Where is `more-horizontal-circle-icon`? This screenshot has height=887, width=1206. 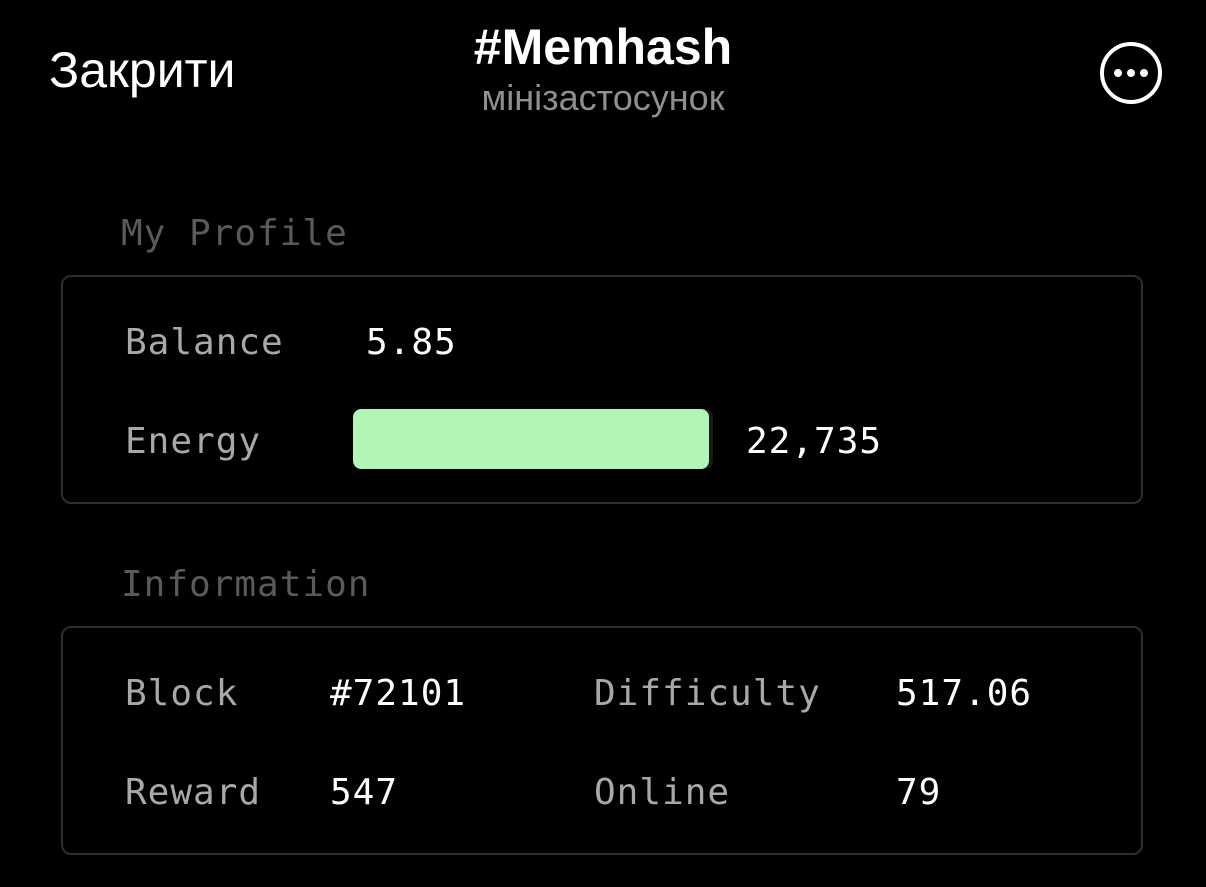 more-horizontal-circle-icon is located at coordinates (1131, 73).